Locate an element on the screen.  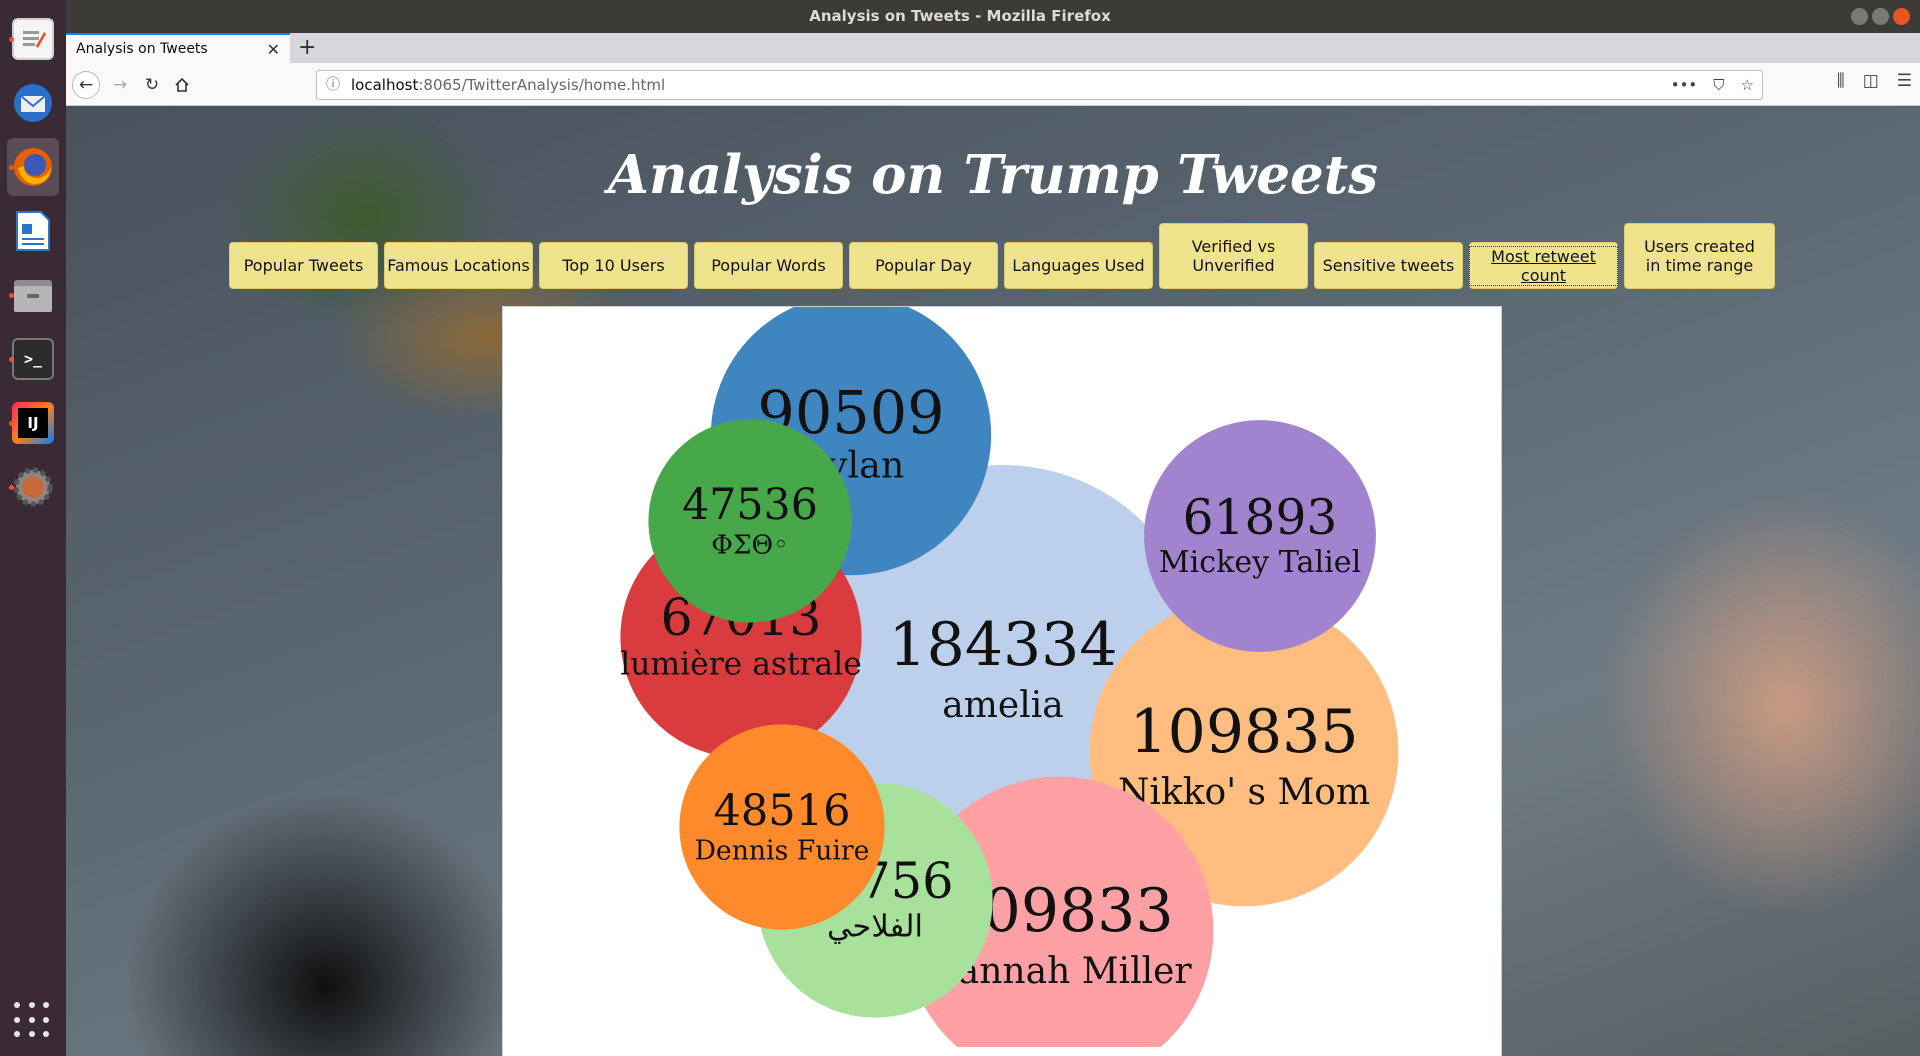
home-icon is located at coordinates (182, 84).